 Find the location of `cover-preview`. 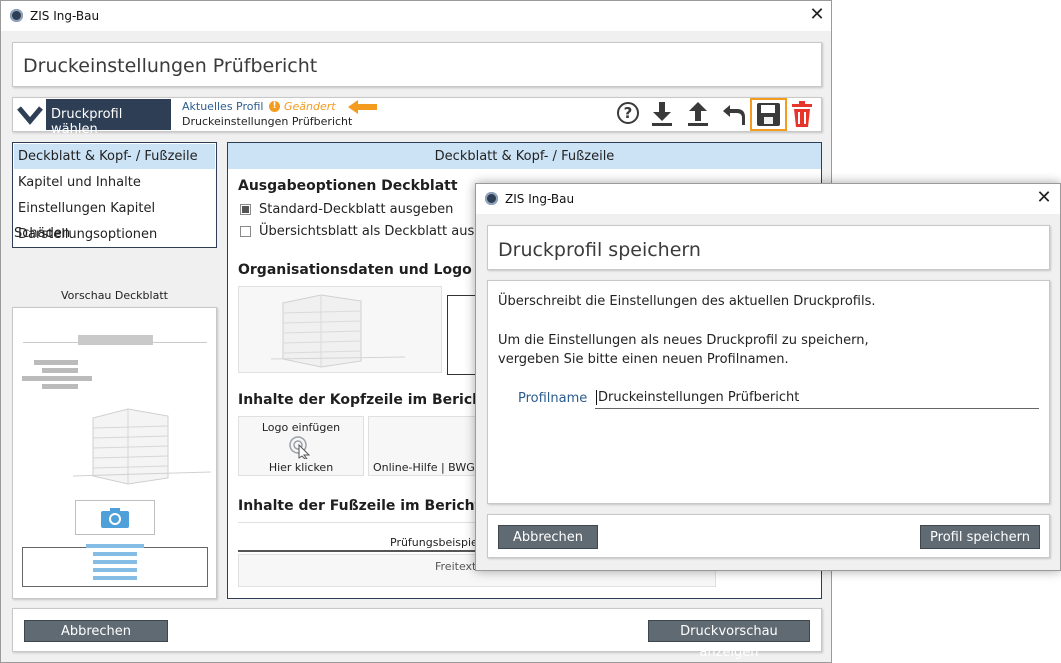

cover-preview is located at coordinates (114, 453).